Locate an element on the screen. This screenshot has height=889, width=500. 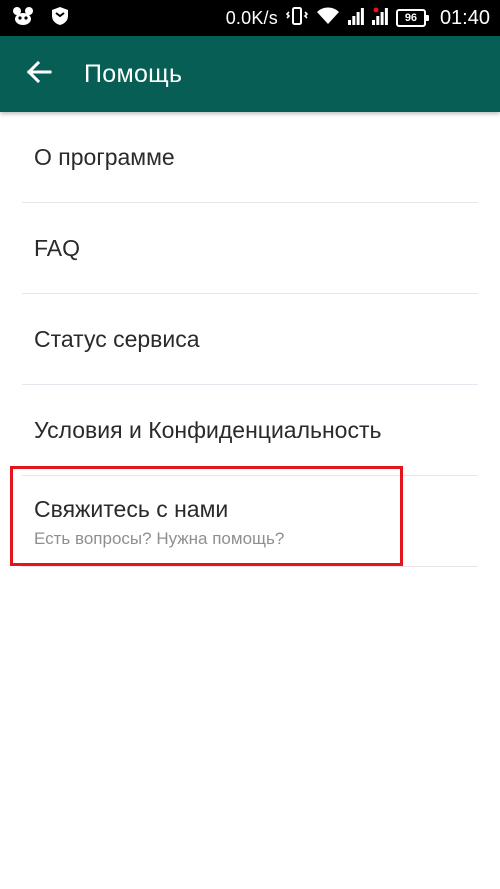
network-speed: 0.0K/s is located at coordinates (251, 17).